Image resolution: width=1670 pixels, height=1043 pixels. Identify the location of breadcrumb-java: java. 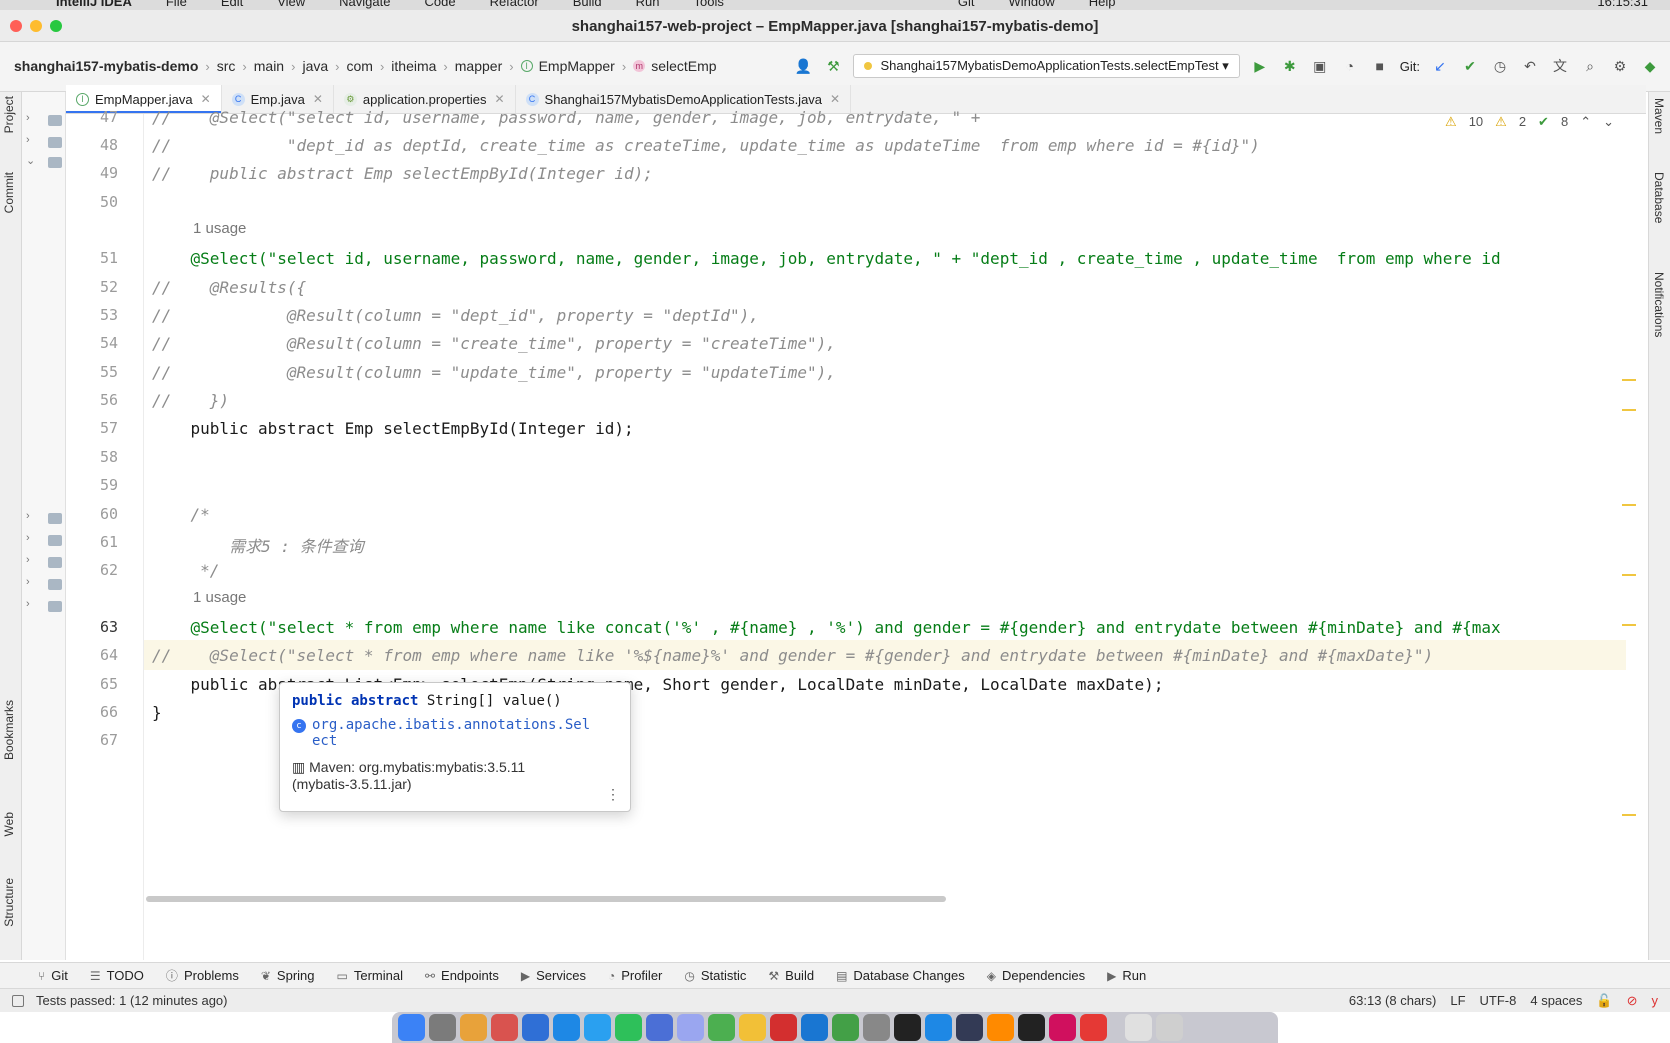
(315, 66).